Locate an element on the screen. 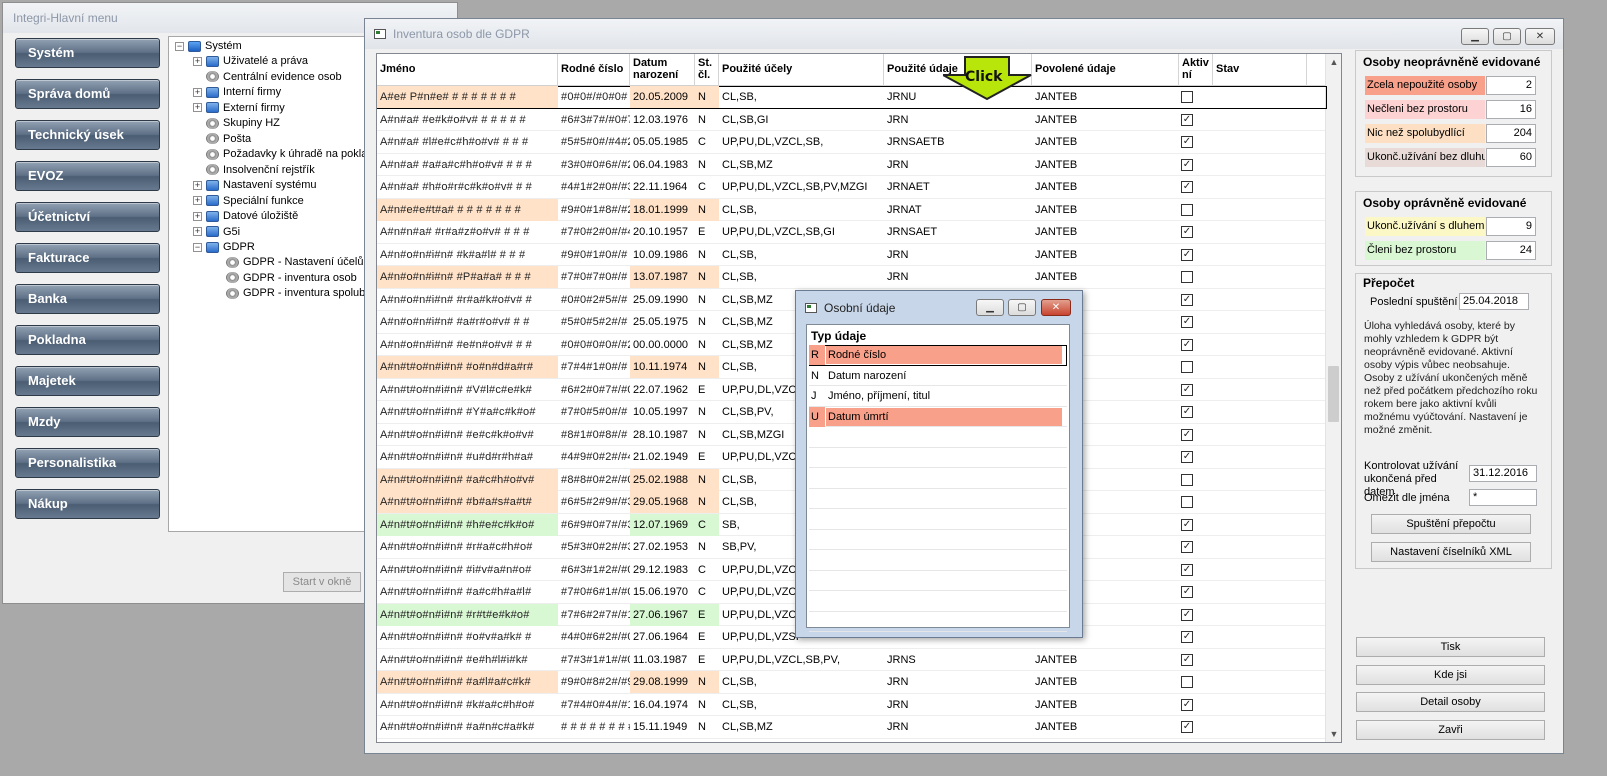 This screenshot has height=776, width=1607. tree-item: Požadavky k úhradě na pokla is located at coordinates (280, 154).